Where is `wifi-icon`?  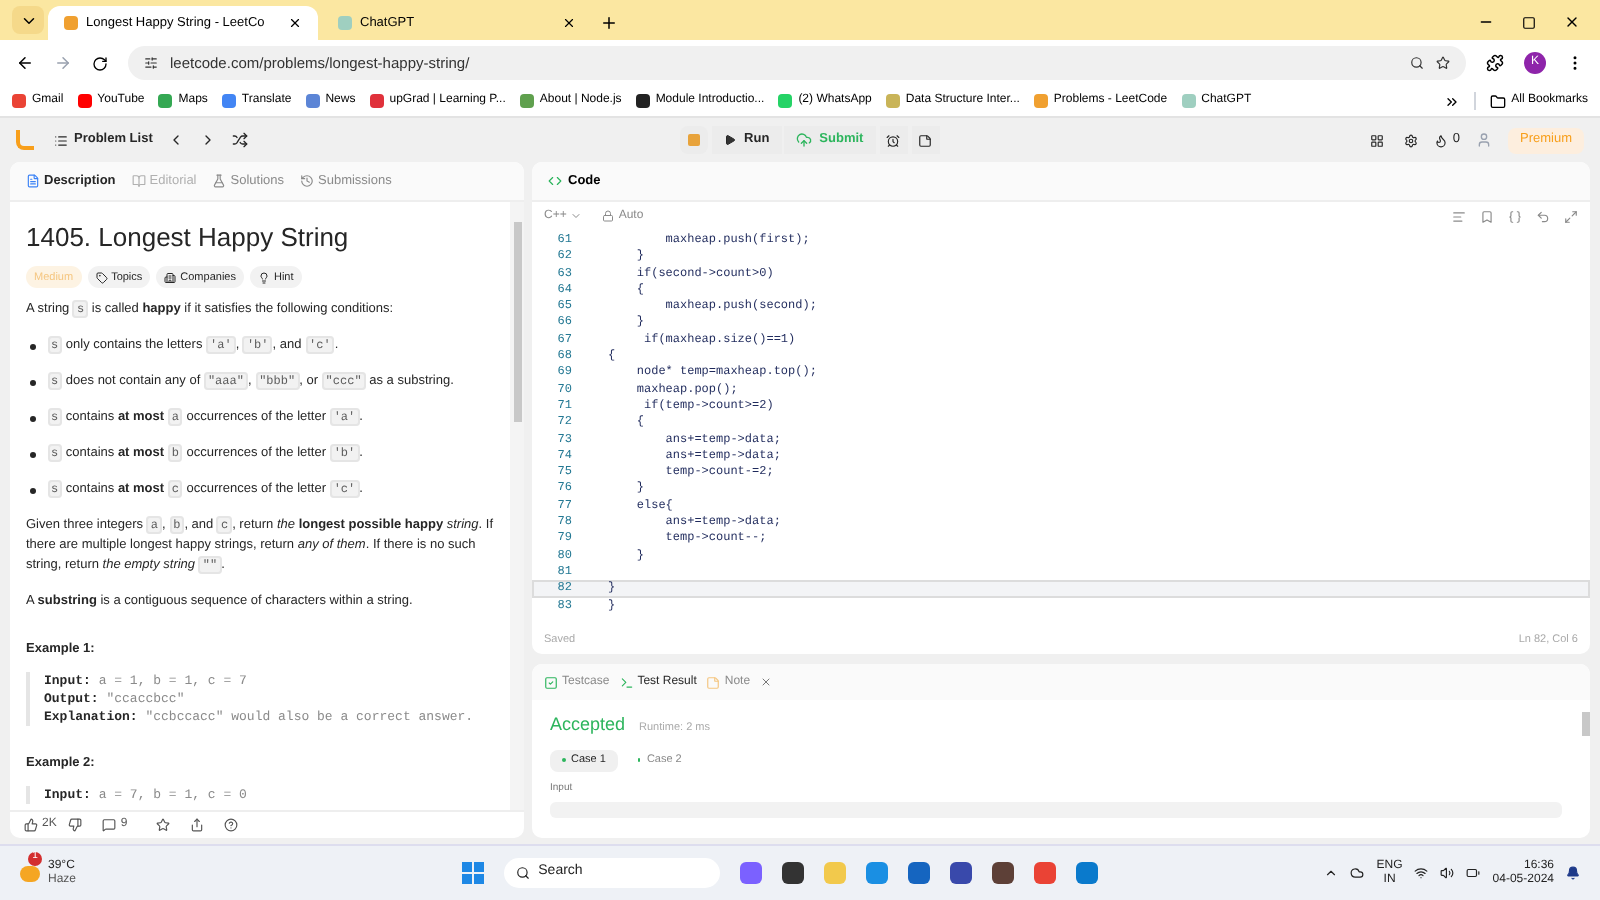
wifi-icon is located at coordinates (1421, 873).